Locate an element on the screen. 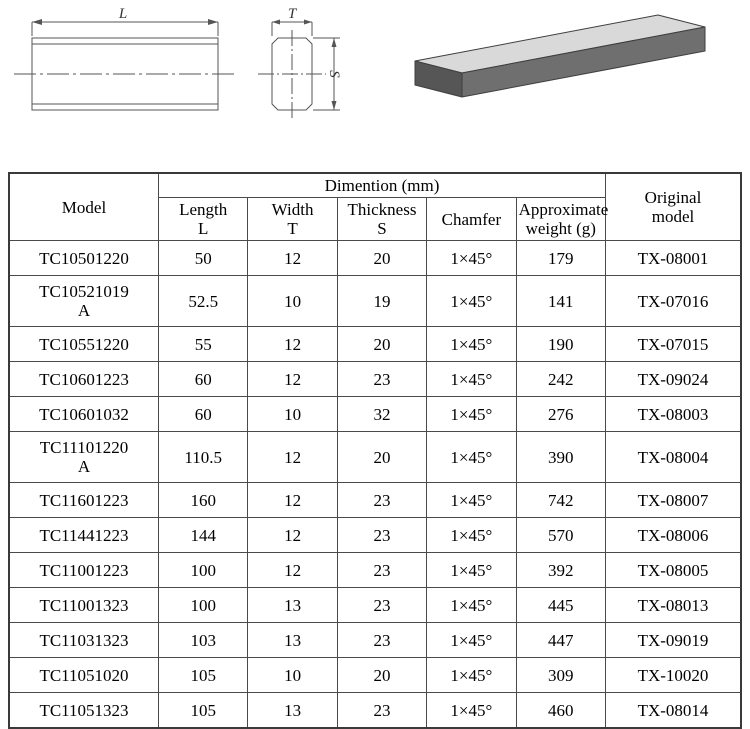  table-row: TC11441223 144 12 23 1×45° 570 TX-08006 is located at coordinates (375, 535).